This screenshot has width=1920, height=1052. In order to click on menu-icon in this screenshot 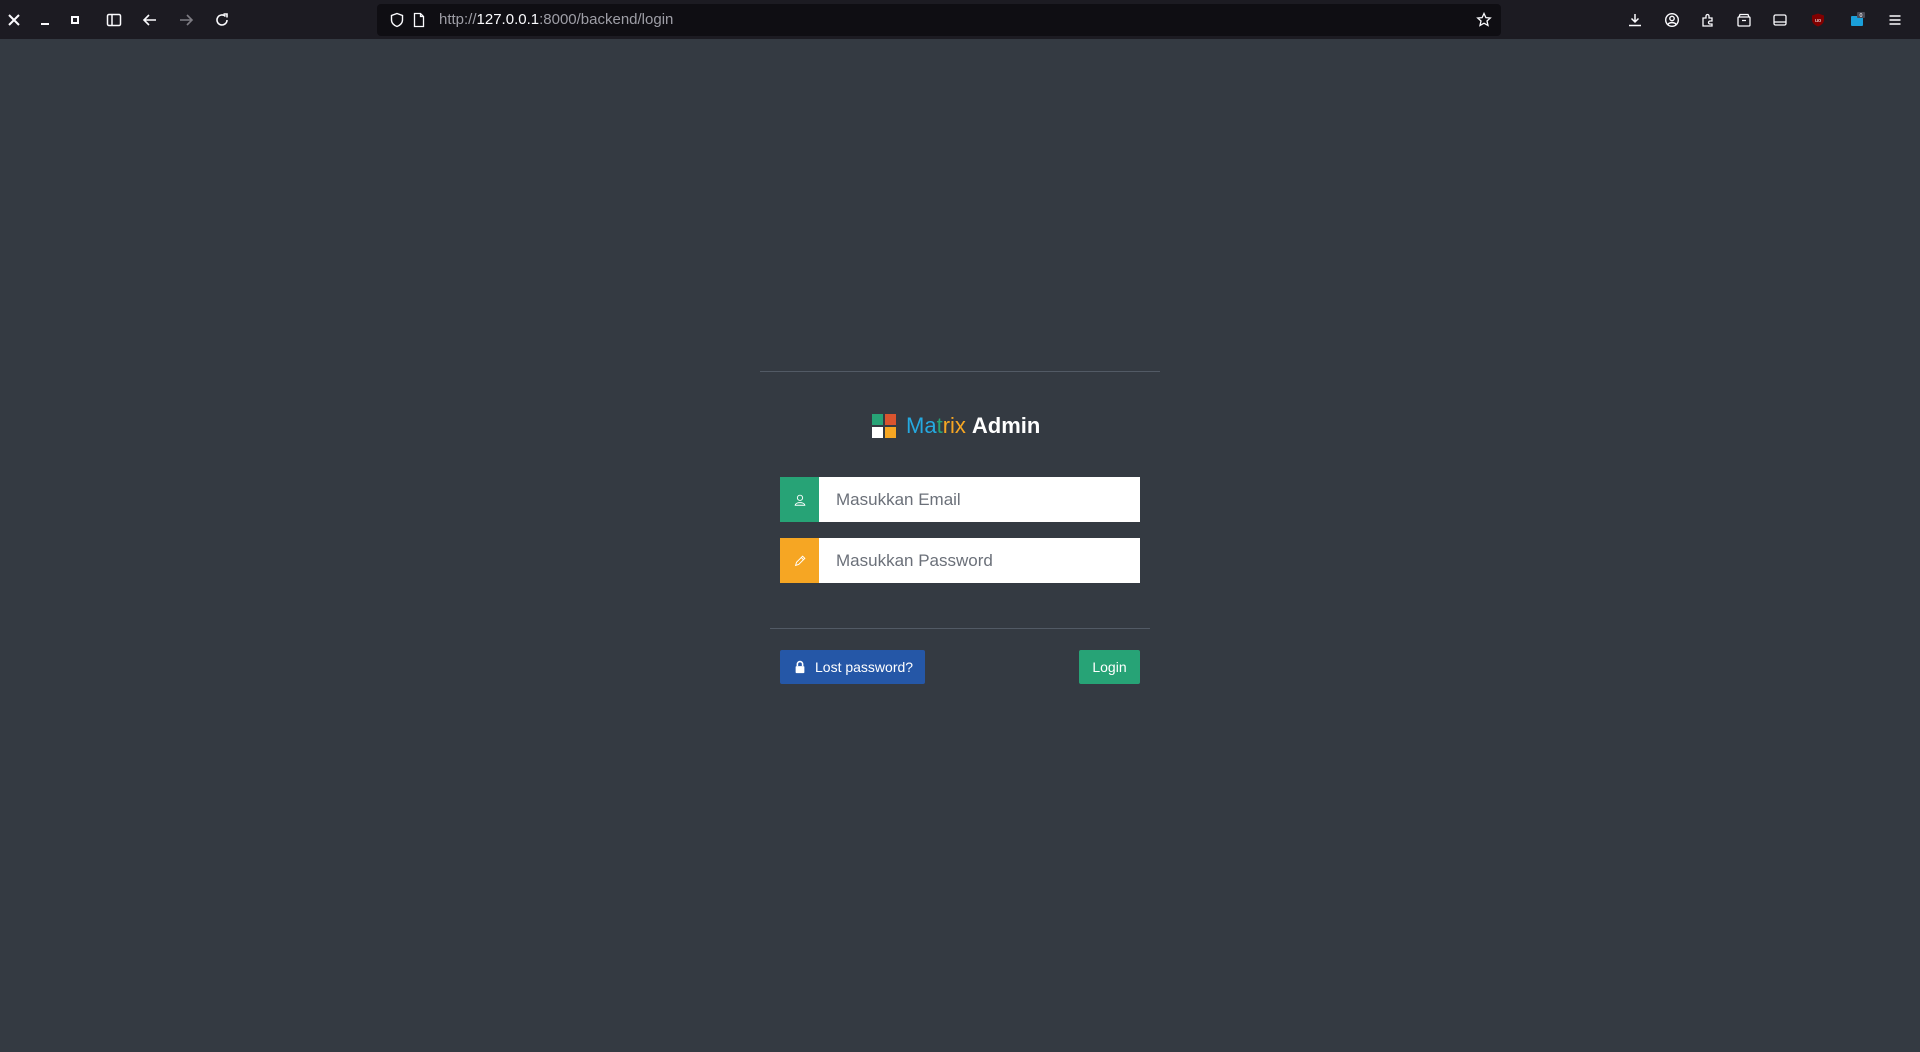, I will do `click(1895, 20)`.